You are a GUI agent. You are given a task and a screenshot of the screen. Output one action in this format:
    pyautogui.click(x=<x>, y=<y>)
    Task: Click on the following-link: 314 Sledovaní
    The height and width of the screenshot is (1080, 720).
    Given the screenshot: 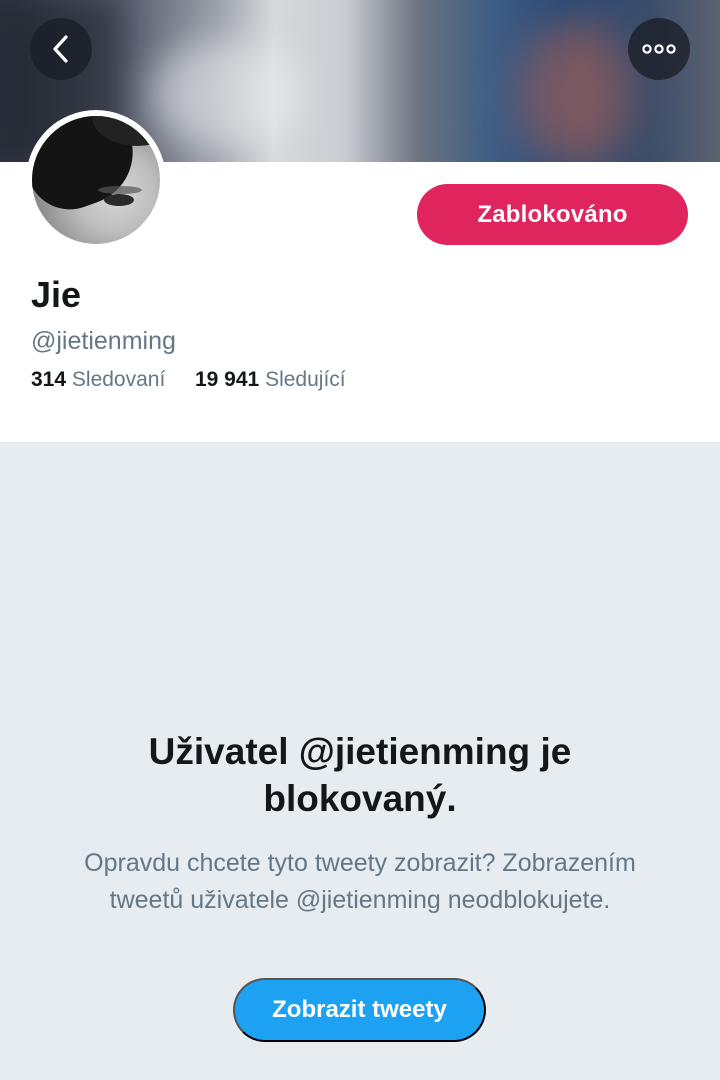 What is the action you would take?
    pyautogui.click(x=101, y=379)
    